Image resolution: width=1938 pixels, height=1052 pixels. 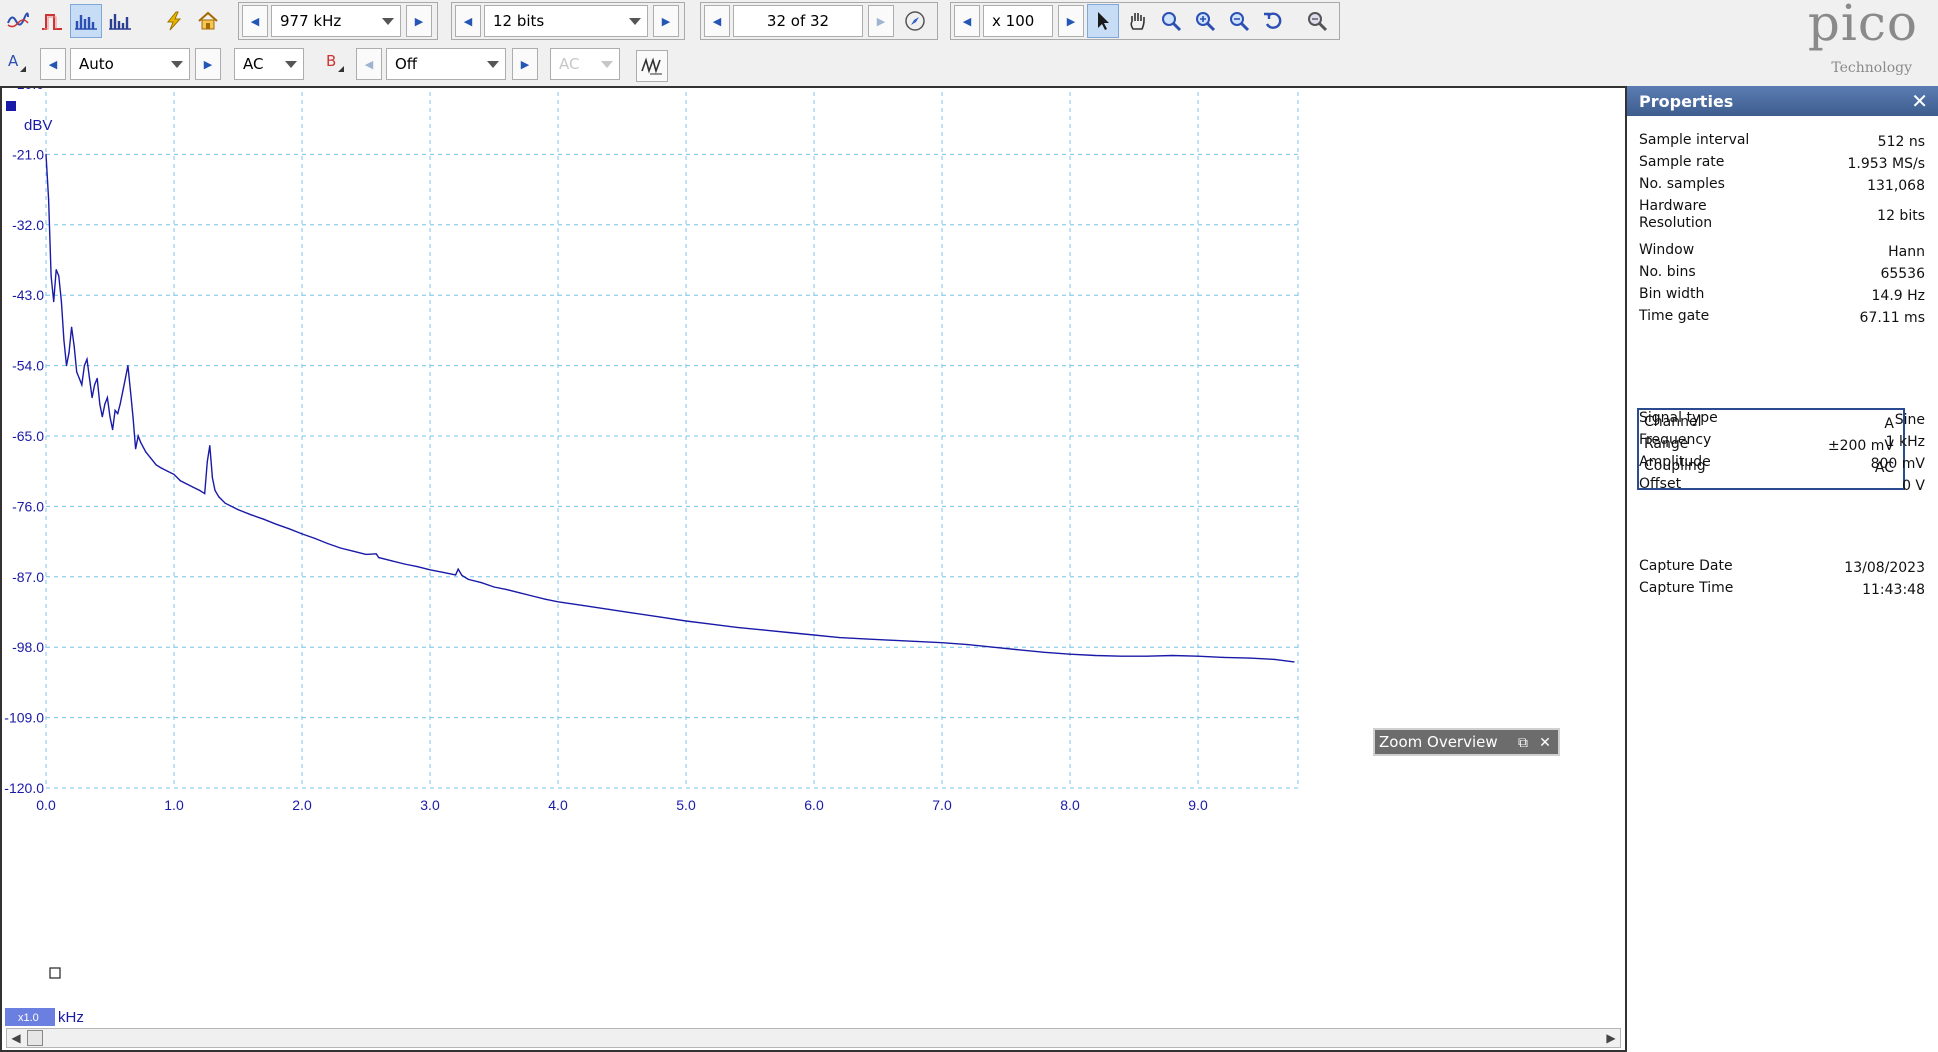 What do you see at coordinates (1901, 142) in the screenshot?
I see `property-value: 512 ns` at bounding box center [1901, 142].